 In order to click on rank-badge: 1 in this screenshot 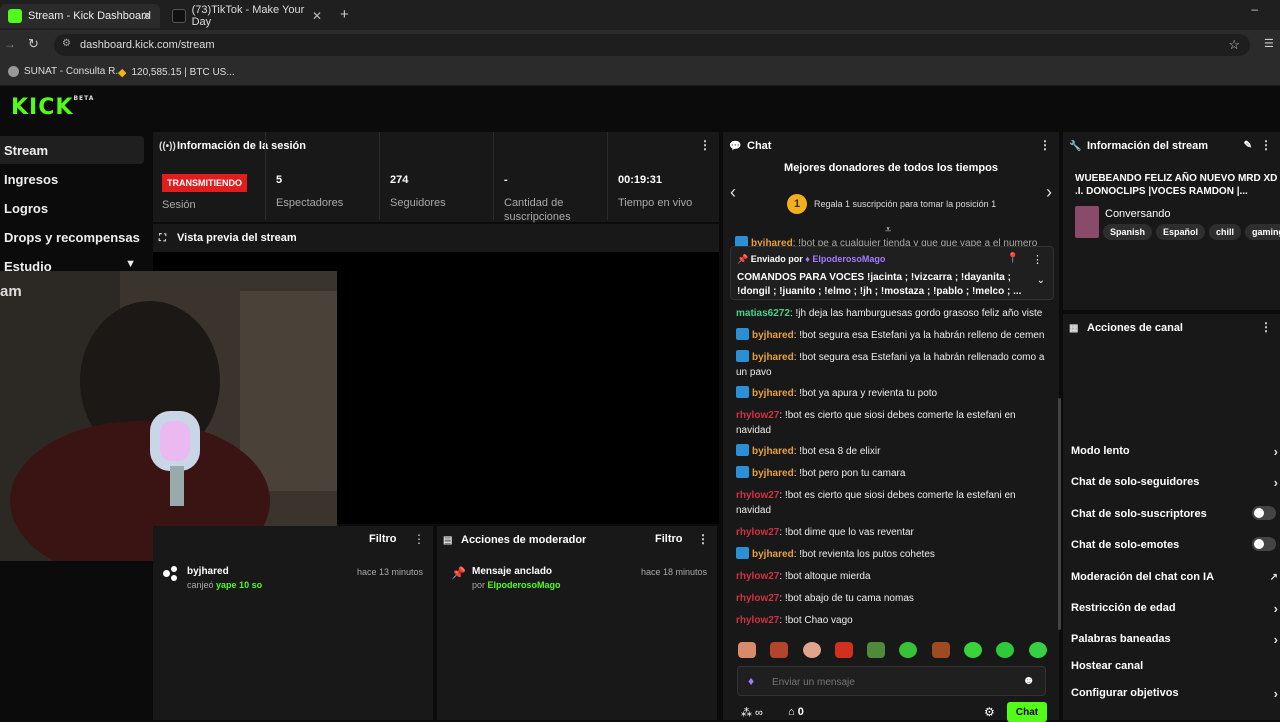, I will do `click(797, 204)`.